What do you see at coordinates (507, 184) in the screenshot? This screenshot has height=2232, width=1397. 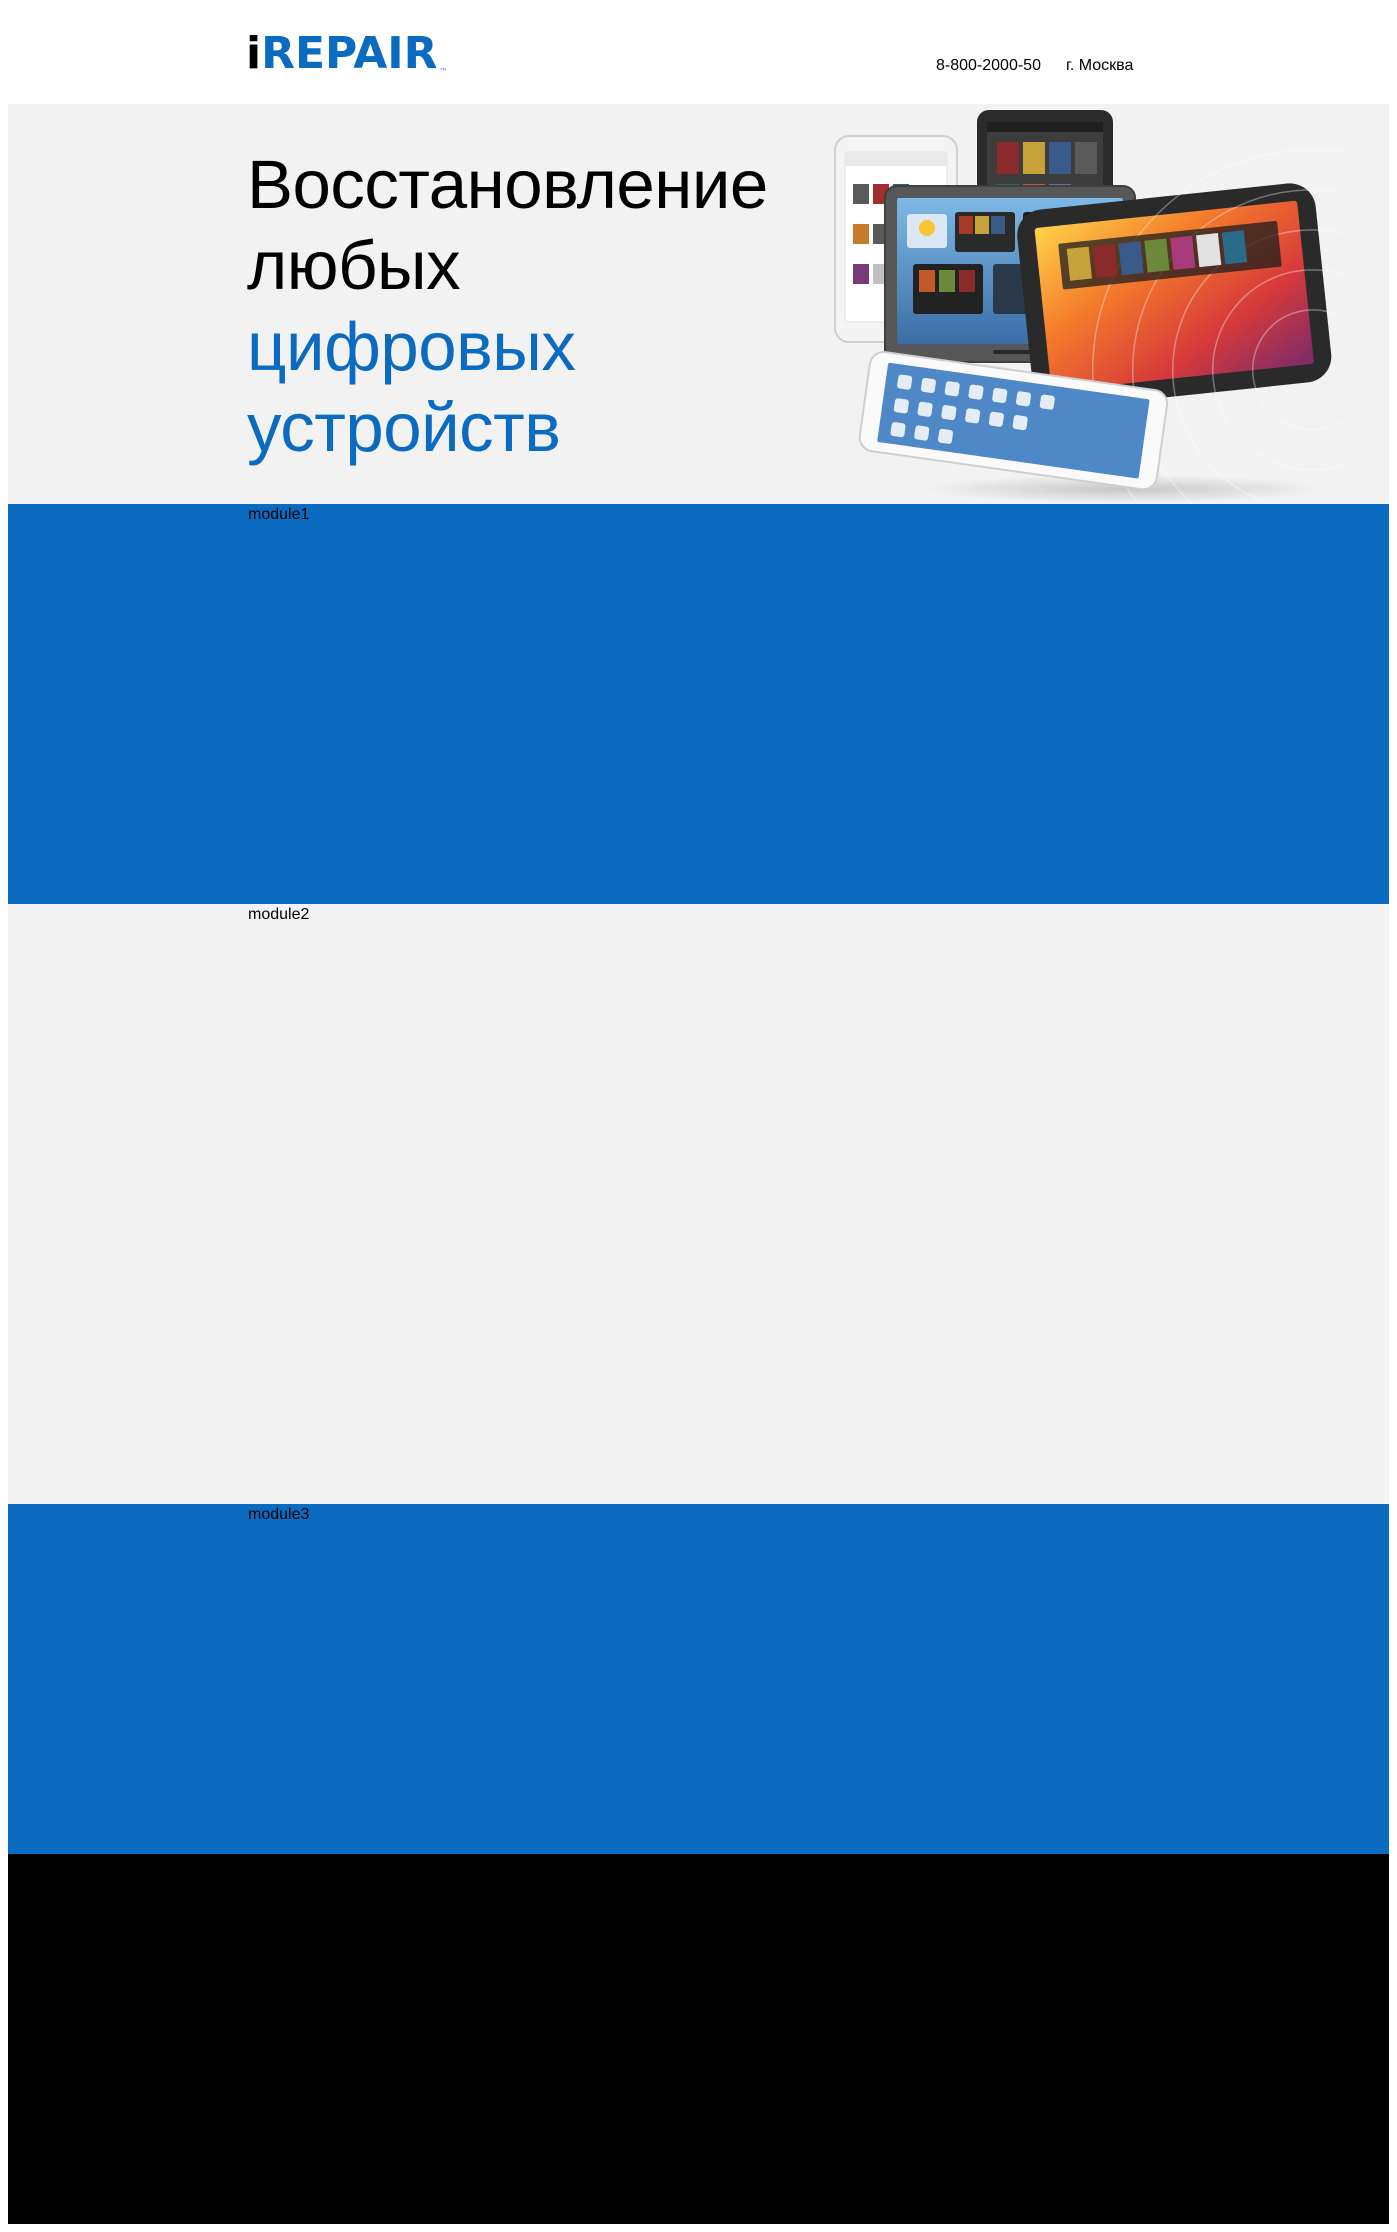 I see `hero-title-line-1: Восстановление` at bounding box center [507, 184].